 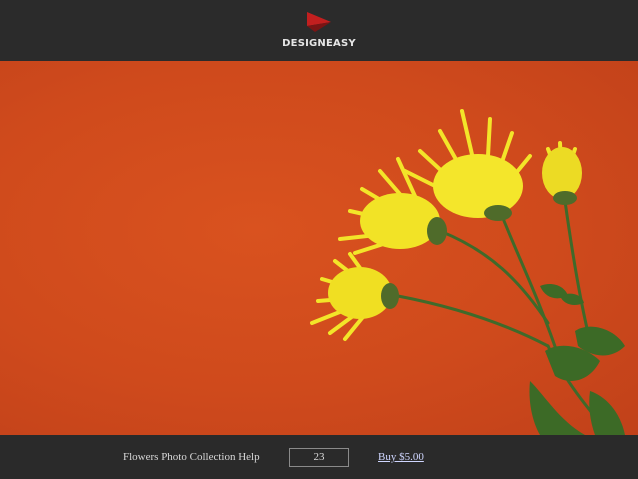 I want to click on logo-flag-icon, so click(x=319, y=22).